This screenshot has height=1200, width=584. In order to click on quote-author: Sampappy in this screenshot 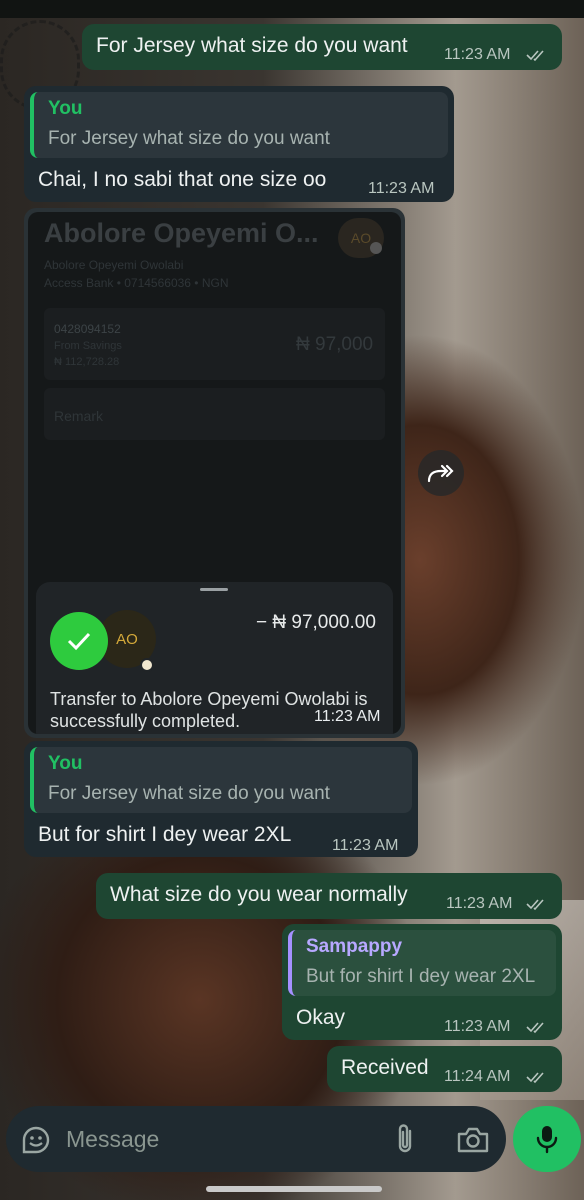, I will do `click(354, 946)`.